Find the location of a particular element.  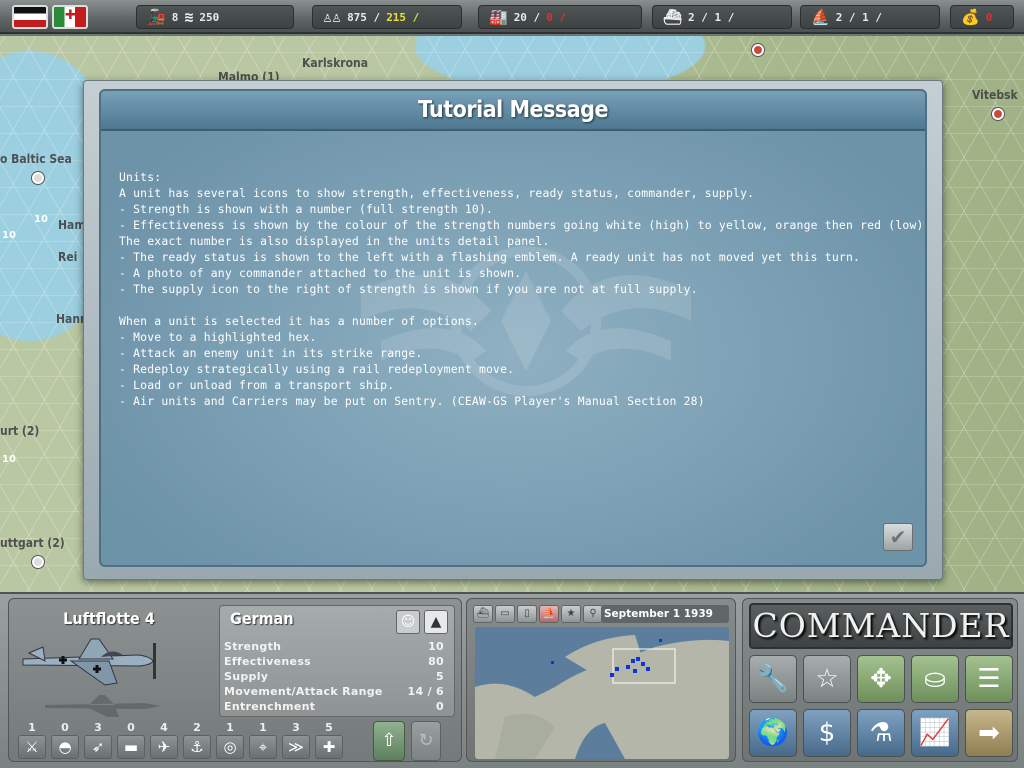

minimap-ships-button: ⛴ is located at coordinates (483, 614).